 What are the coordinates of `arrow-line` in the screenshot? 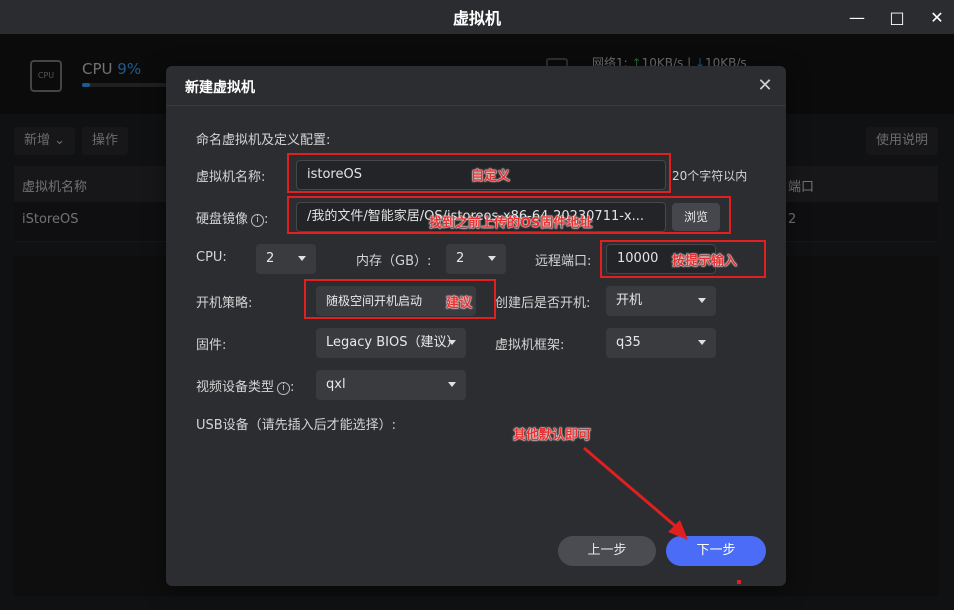 It's located at (632, 489).